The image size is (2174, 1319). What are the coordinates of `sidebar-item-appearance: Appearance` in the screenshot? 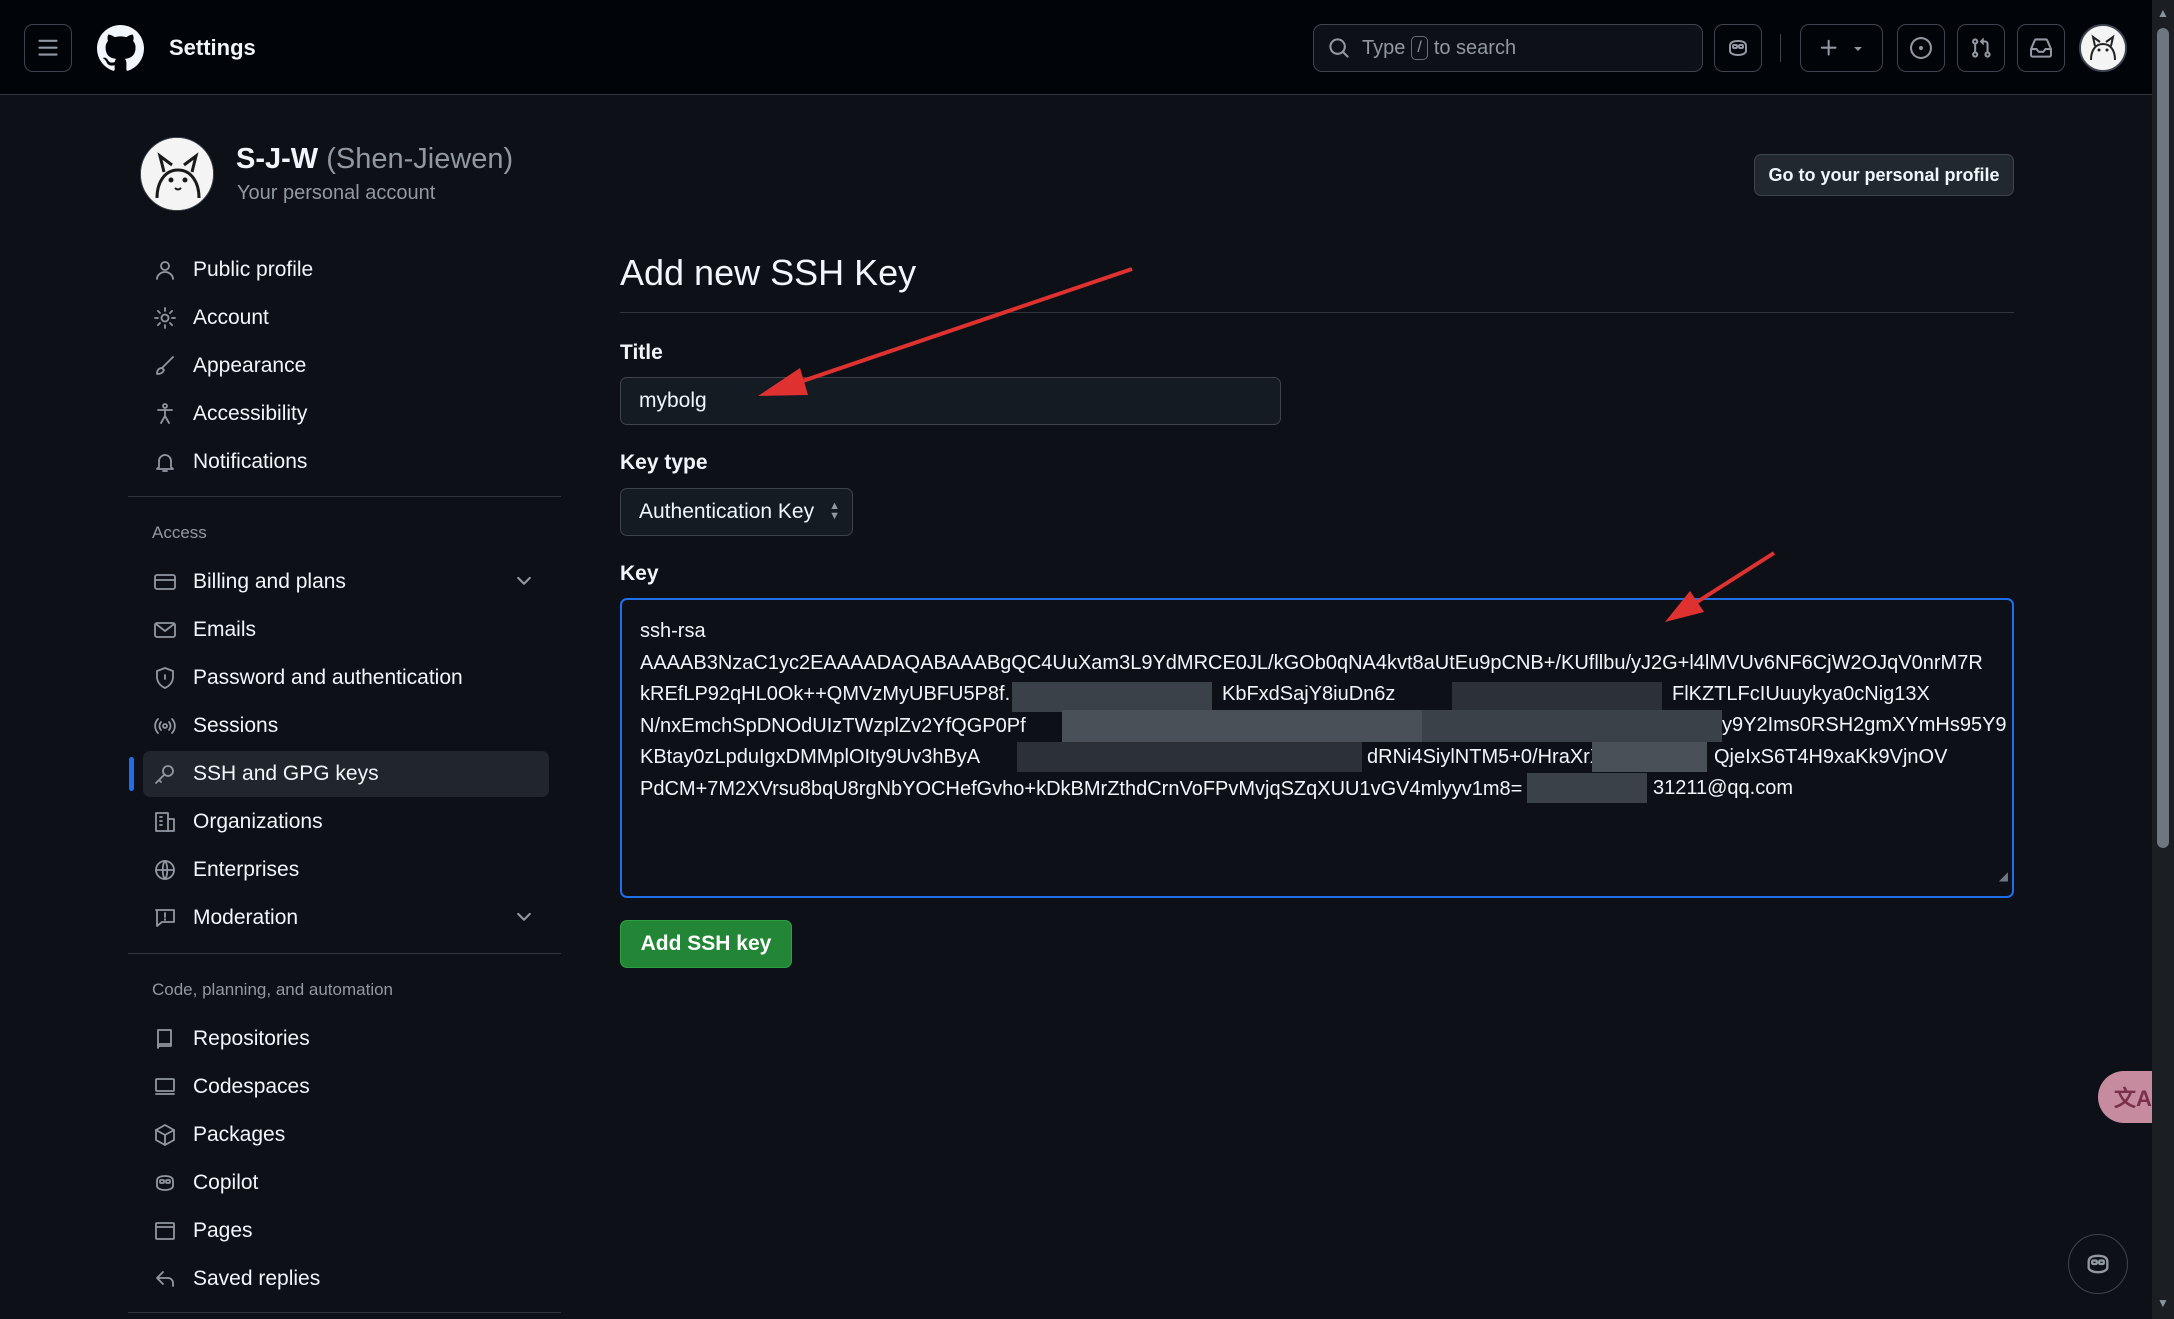 It's located at (346, 366).